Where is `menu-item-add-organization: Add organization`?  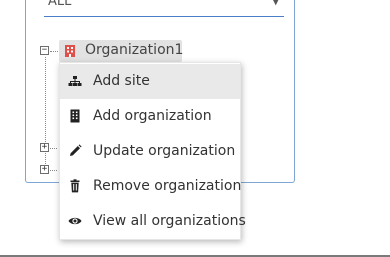 menu-item-add-organization: Add organization is located at coordinates (150, 116).